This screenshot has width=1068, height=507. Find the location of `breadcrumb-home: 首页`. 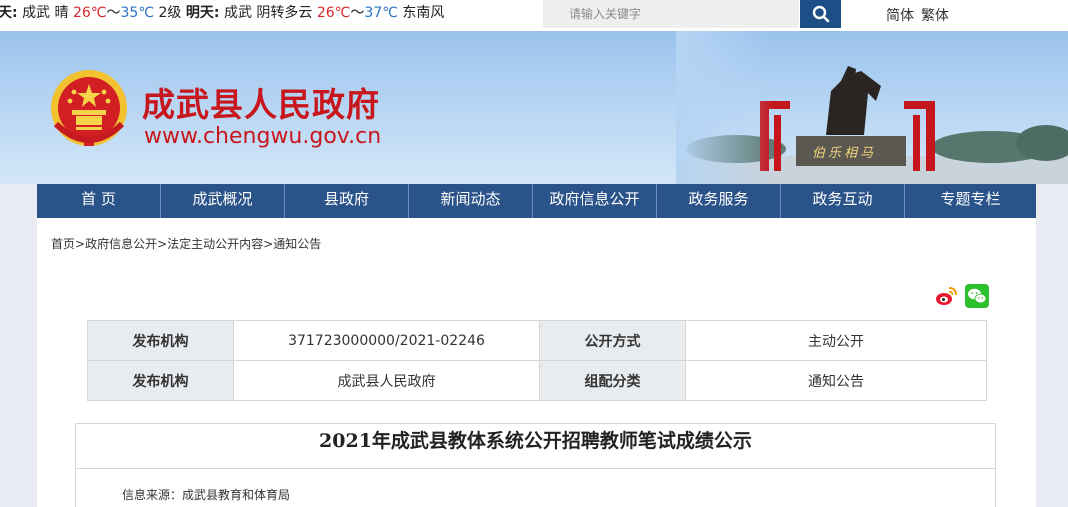

breadcrumb-home: 首页 is located at coordinates (63, 244).